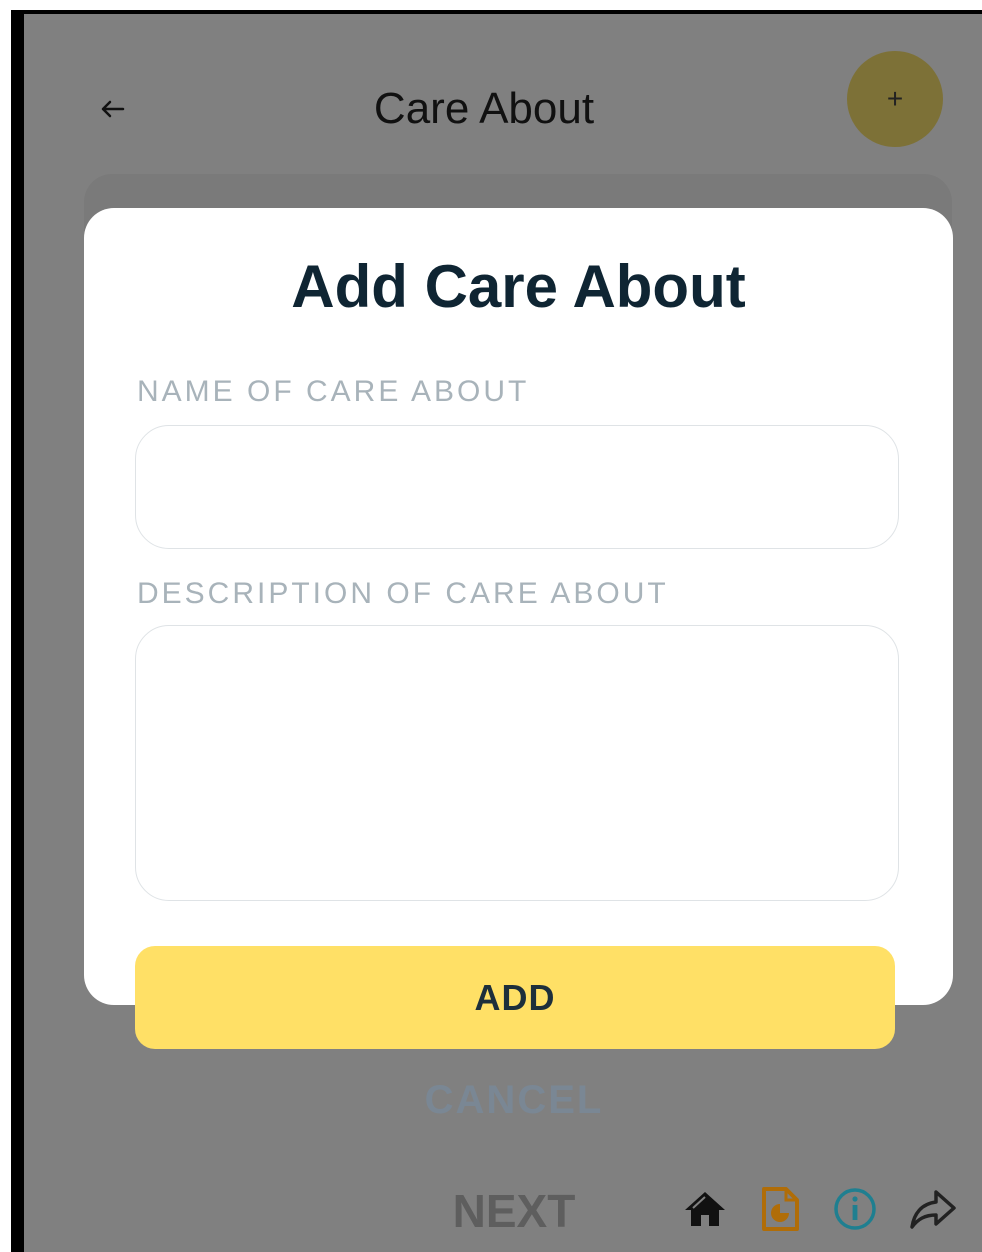 The width and height of the screenshot is (982, 1252). What do you see at coordinates (484, 108) in the screenshot?
I see `page-title: Care About` at bounding box center [484, 108].